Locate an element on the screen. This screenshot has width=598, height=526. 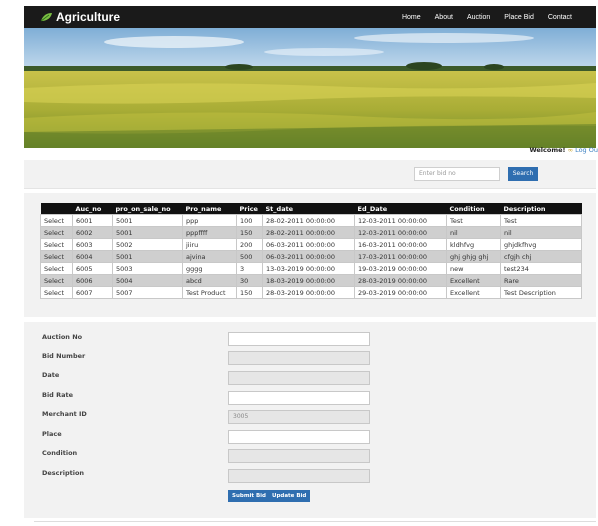
column-header is located at coordinates (56, 209).